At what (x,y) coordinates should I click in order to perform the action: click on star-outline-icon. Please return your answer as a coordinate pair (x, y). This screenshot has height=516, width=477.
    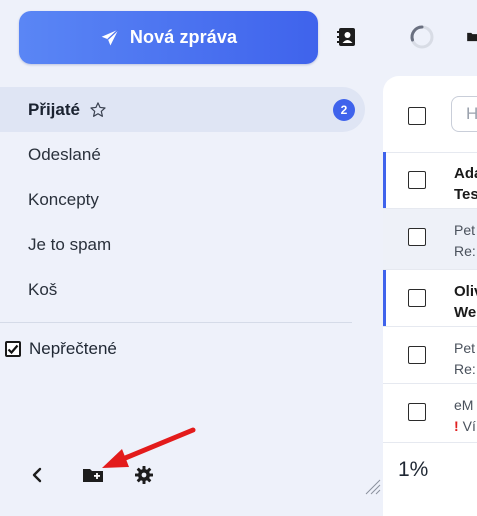
    Looking at the image, I should click on (98, 110).